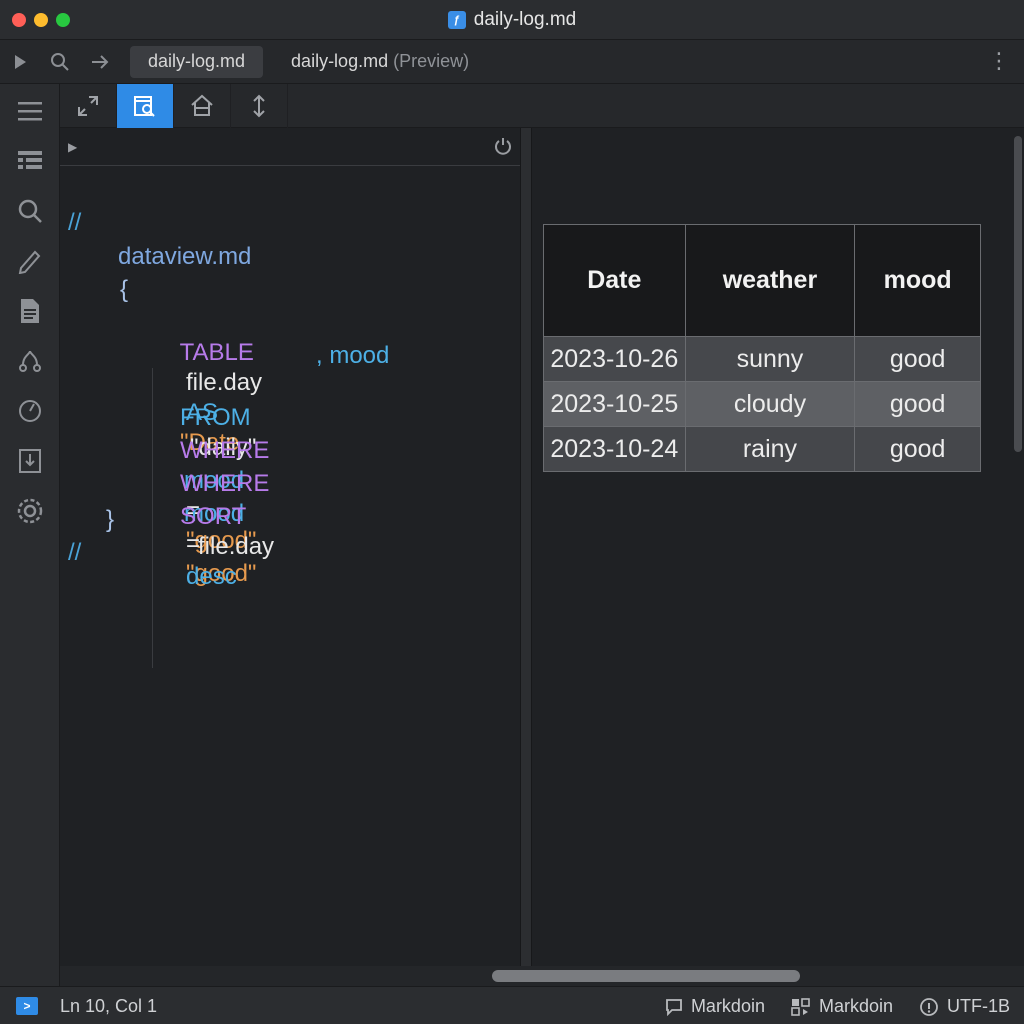 This screenshot has height=1024, width=1024. What do you see at coordinates (108, 1006) in the screenshot?
I see `cursor-position: Ln 10, Col 1` at bounding box center [108, 1006].